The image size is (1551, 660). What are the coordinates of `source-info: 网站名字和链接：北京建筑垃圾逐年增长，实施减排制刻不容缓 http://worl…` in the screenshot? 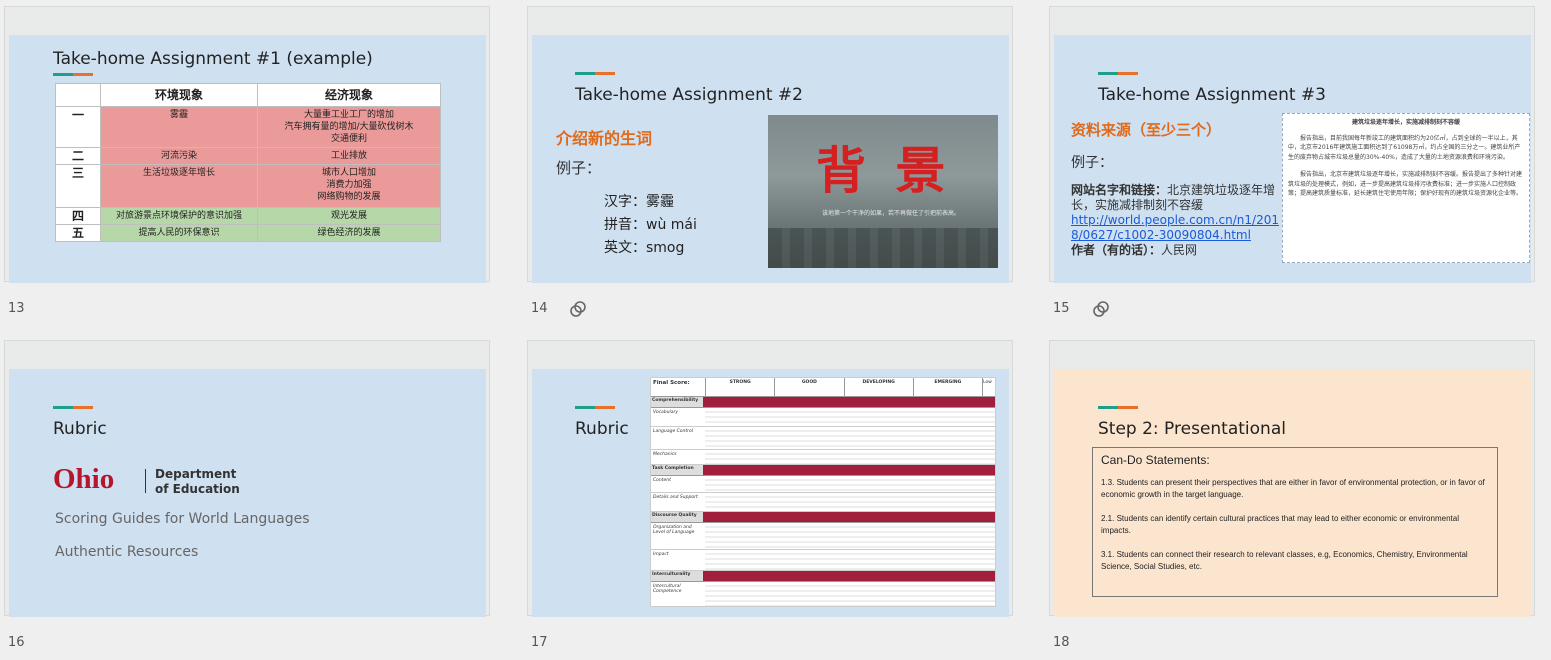 It's located at (1176, 220).